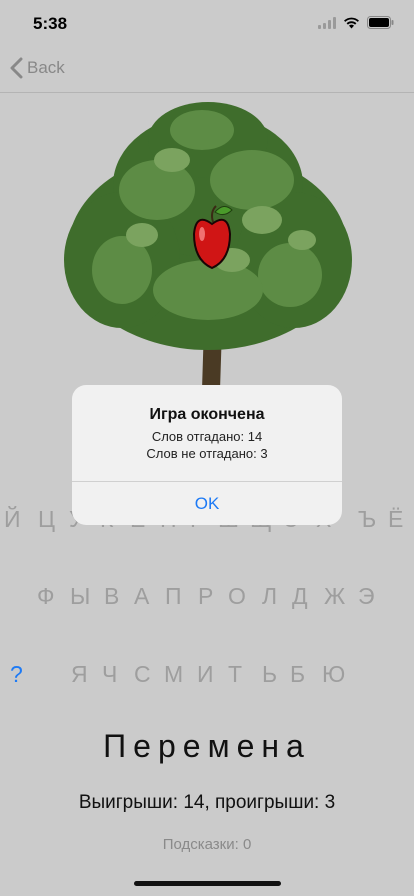 The image size is (414, 896). Describe the element at coordinates (207, 414) in the screenshot. I see `alert-title: Игра окончена` at that location.